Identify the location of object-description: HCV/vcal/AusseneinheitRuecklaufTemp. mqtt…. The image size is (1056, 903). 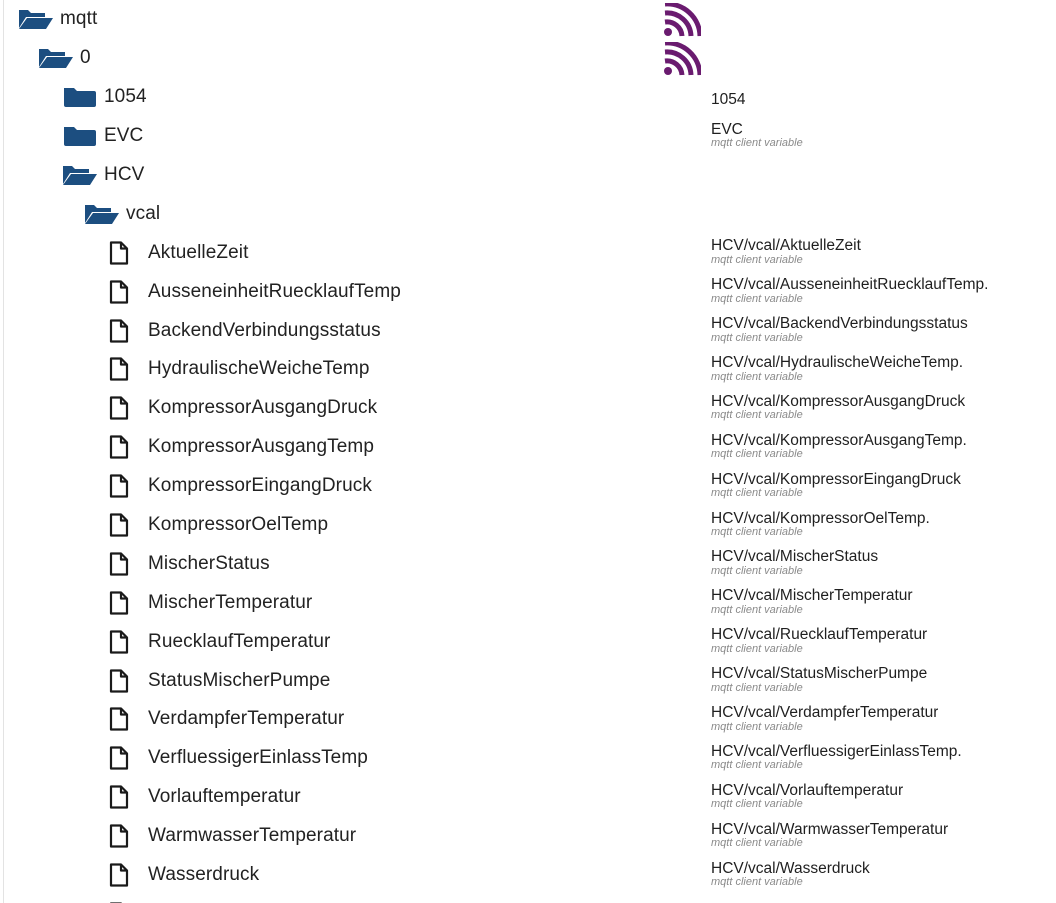
(849, 290).